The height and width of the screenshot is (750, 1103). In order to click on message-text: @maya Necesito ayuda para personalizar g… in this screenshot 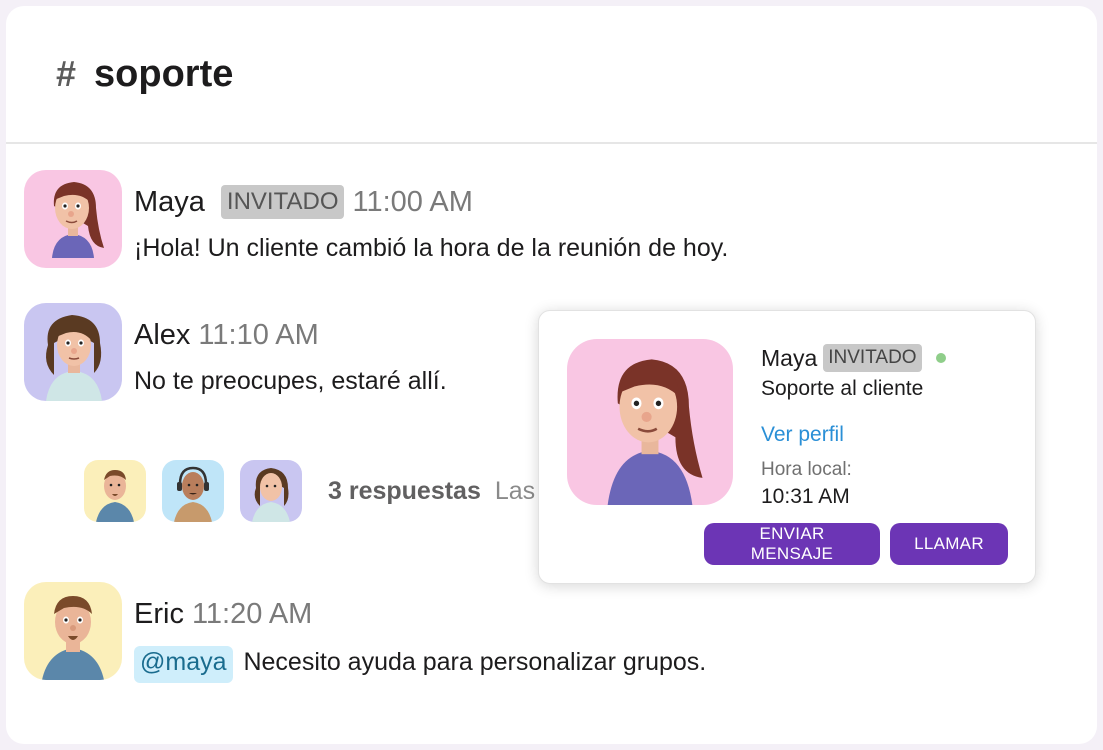, I will do `click(420, 664)`.